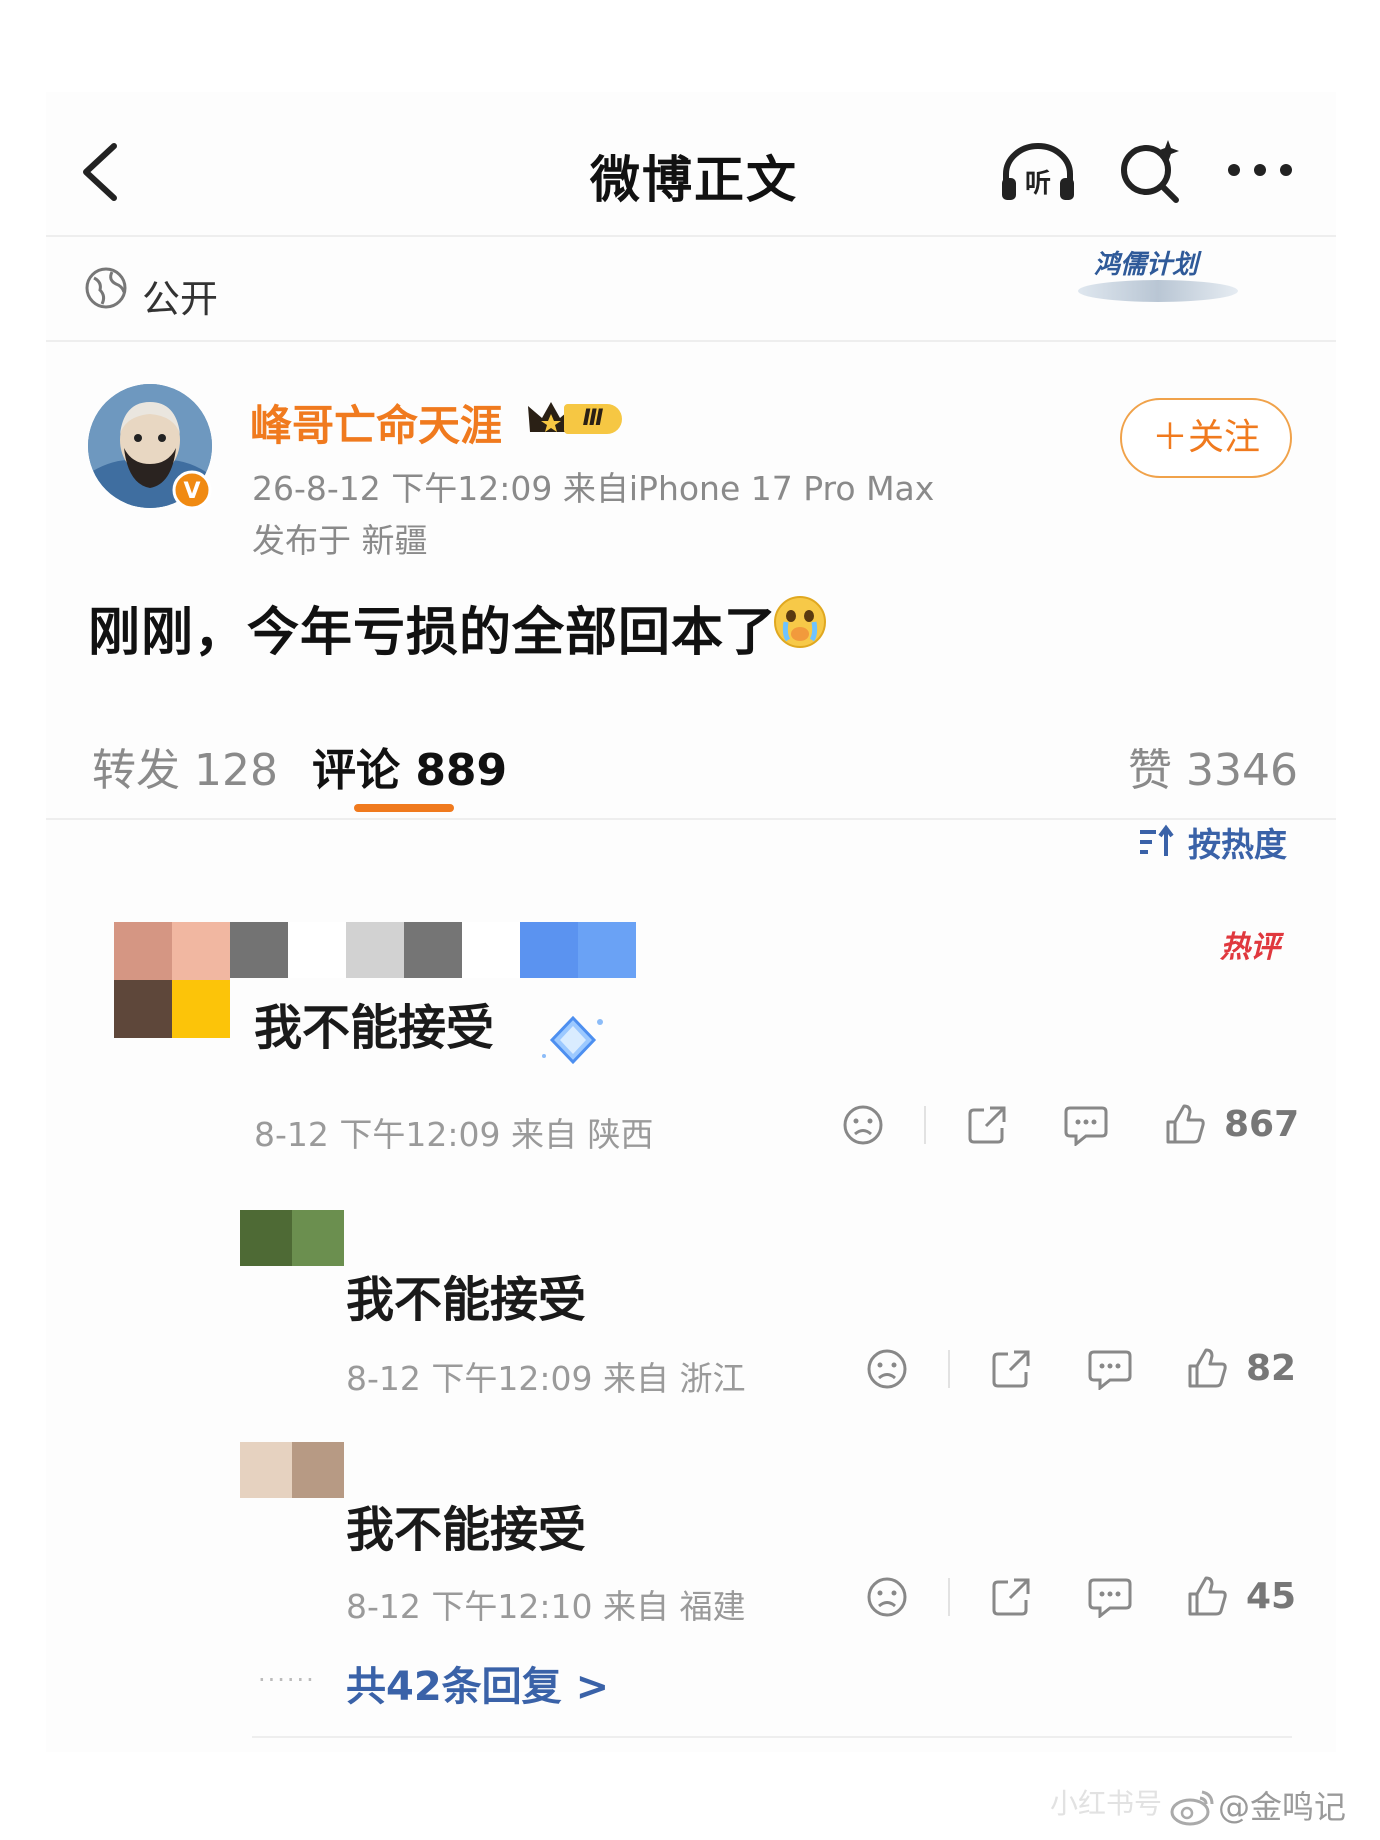 Image resolution: width=1380 pixels, height=1840 pixels. What do you see at coordinates (374, 1028) in the screenshot?
I see `comment-text: 我不能接受` at bounding box center [374, 1028].